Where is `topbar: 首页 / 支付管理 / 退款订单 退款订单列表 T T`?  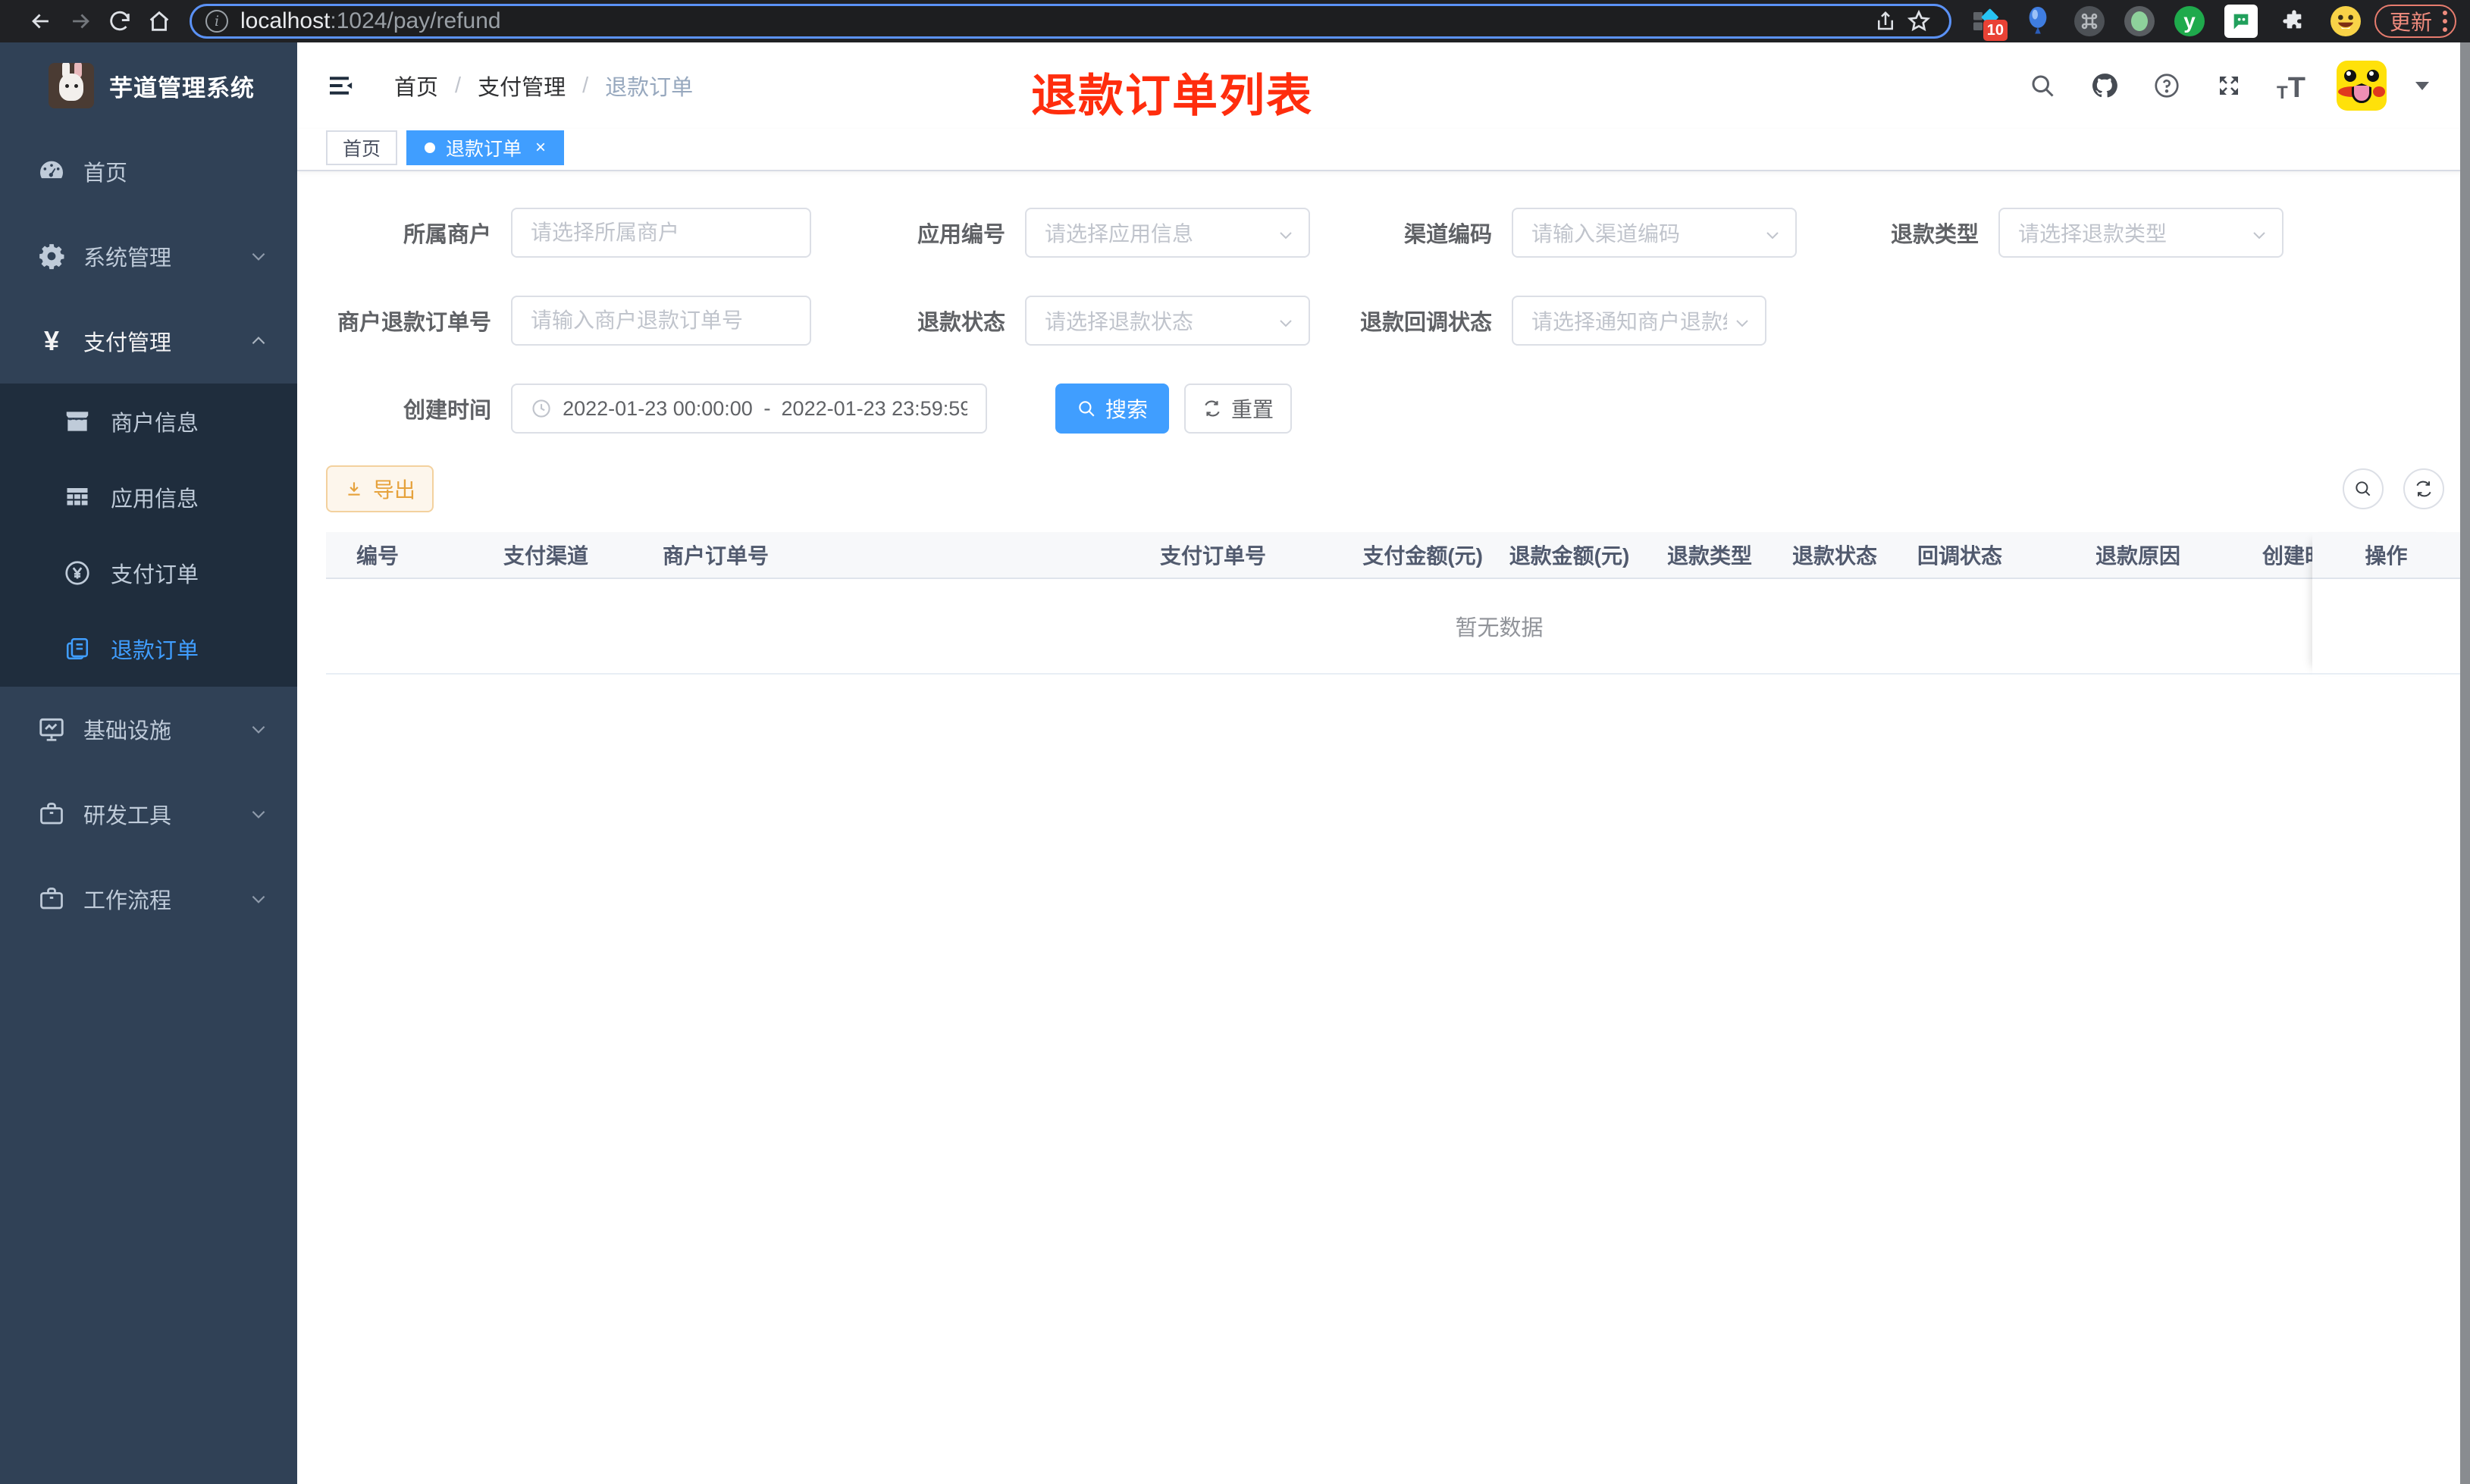 topbar: 首页 / 支付管理 / 退款订单 退款订单列表 T T is located at coordinates (1383, 85).